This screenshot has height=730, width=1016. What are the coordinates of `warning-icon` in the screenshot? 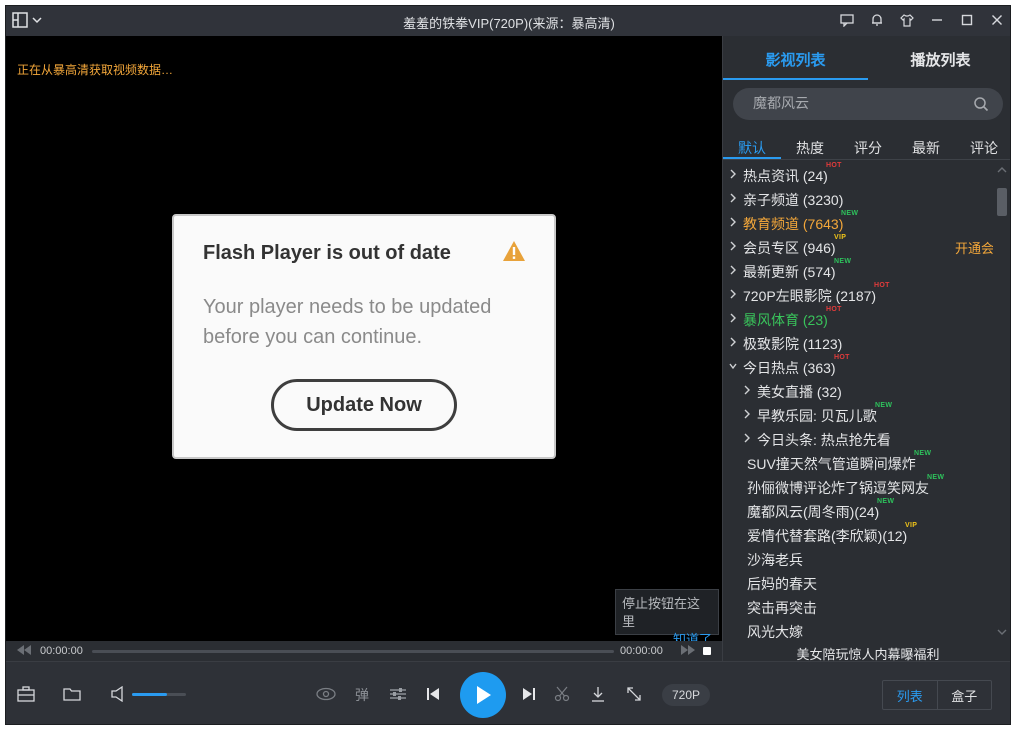 It's located at (514, 251).